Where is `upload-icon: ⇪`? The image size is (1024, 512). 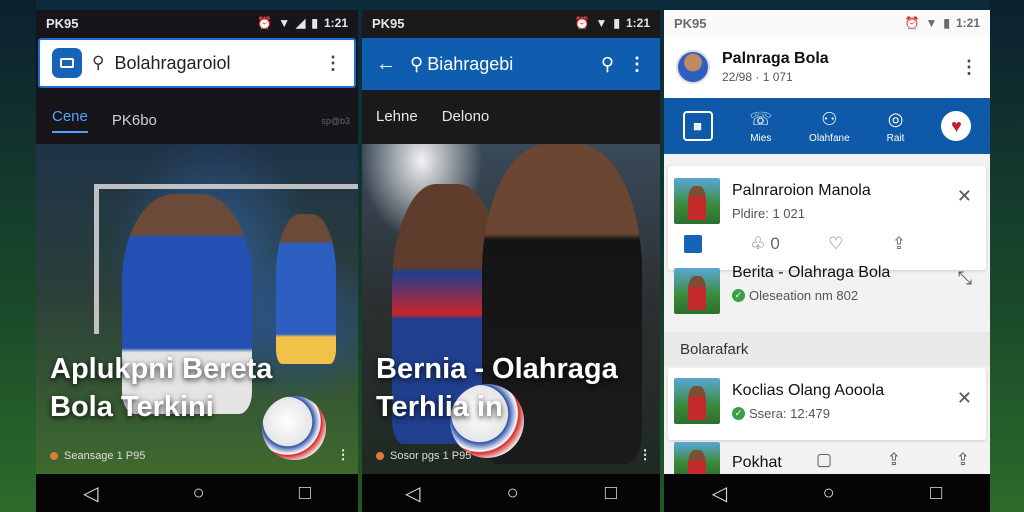 upload-icon: ⇪ is located at coordinates (963, 460).